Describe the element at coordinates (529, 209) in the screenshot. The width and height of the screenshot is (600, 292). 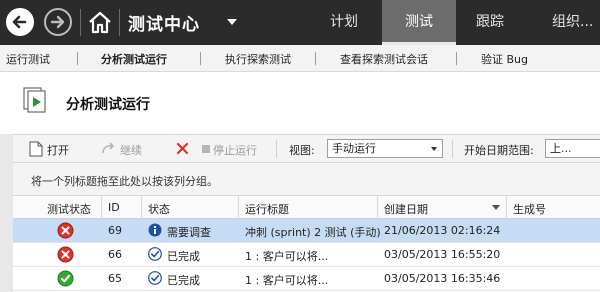
I see `column-header-build: 生成号` at that location.